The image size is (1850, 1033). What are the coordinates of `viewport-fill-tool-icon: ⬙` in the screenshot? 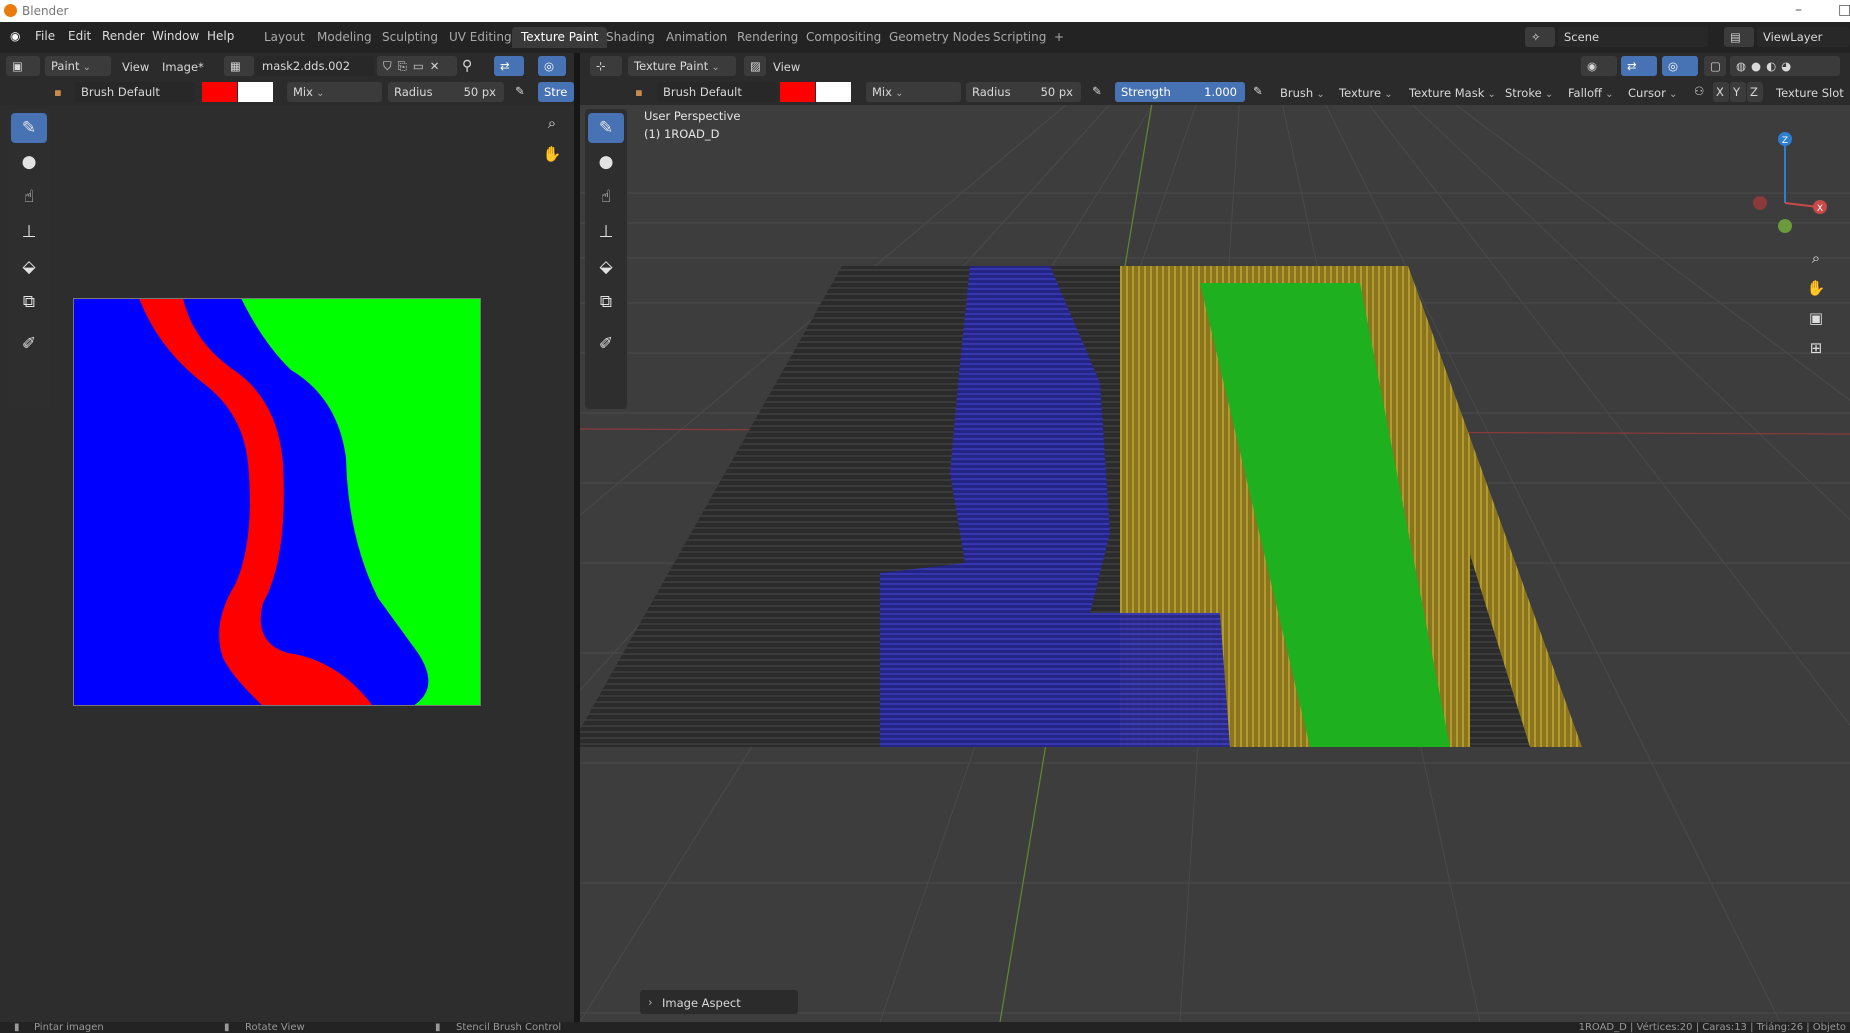 It's located at (606, 267).